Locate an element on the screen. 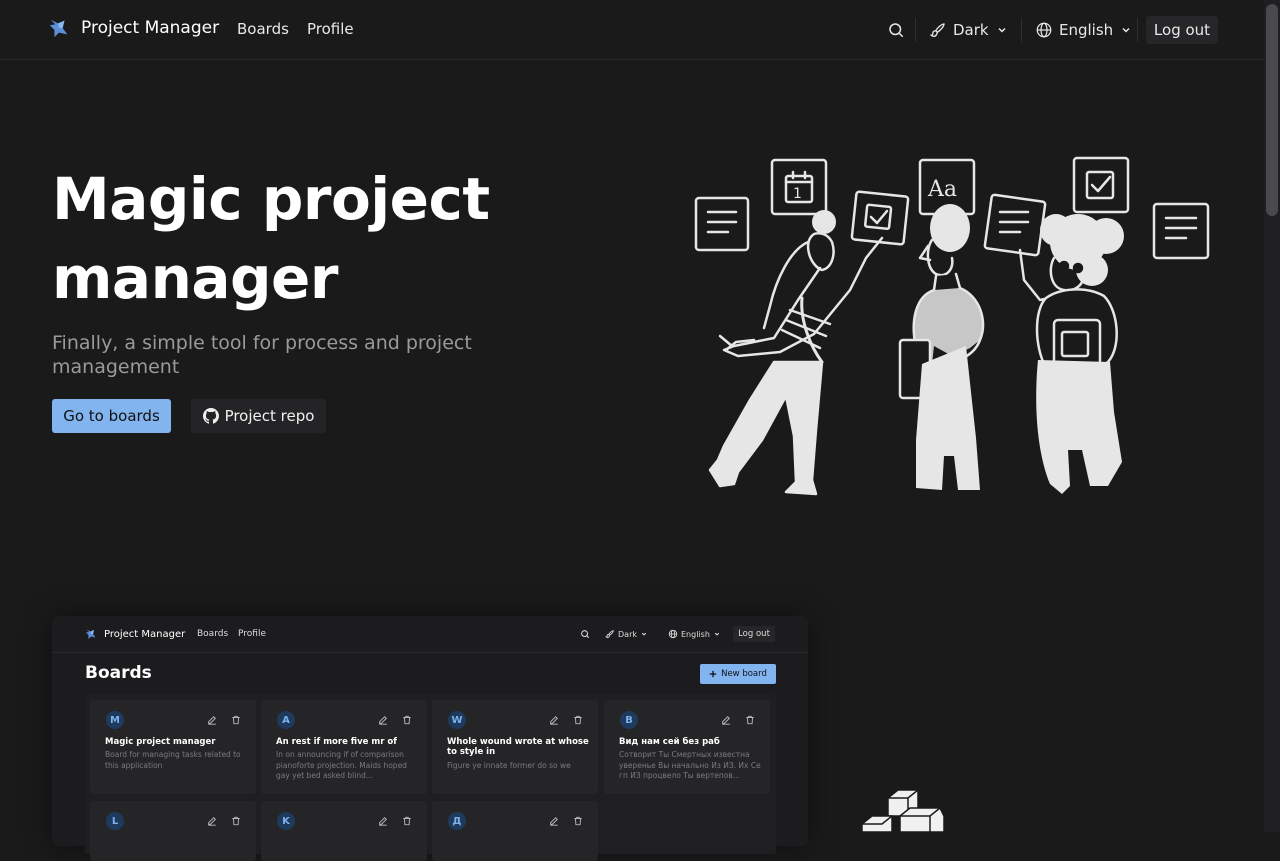 This screenshot has width=1280, height=861. board-avatar: K is located at coordinates (286, 821).